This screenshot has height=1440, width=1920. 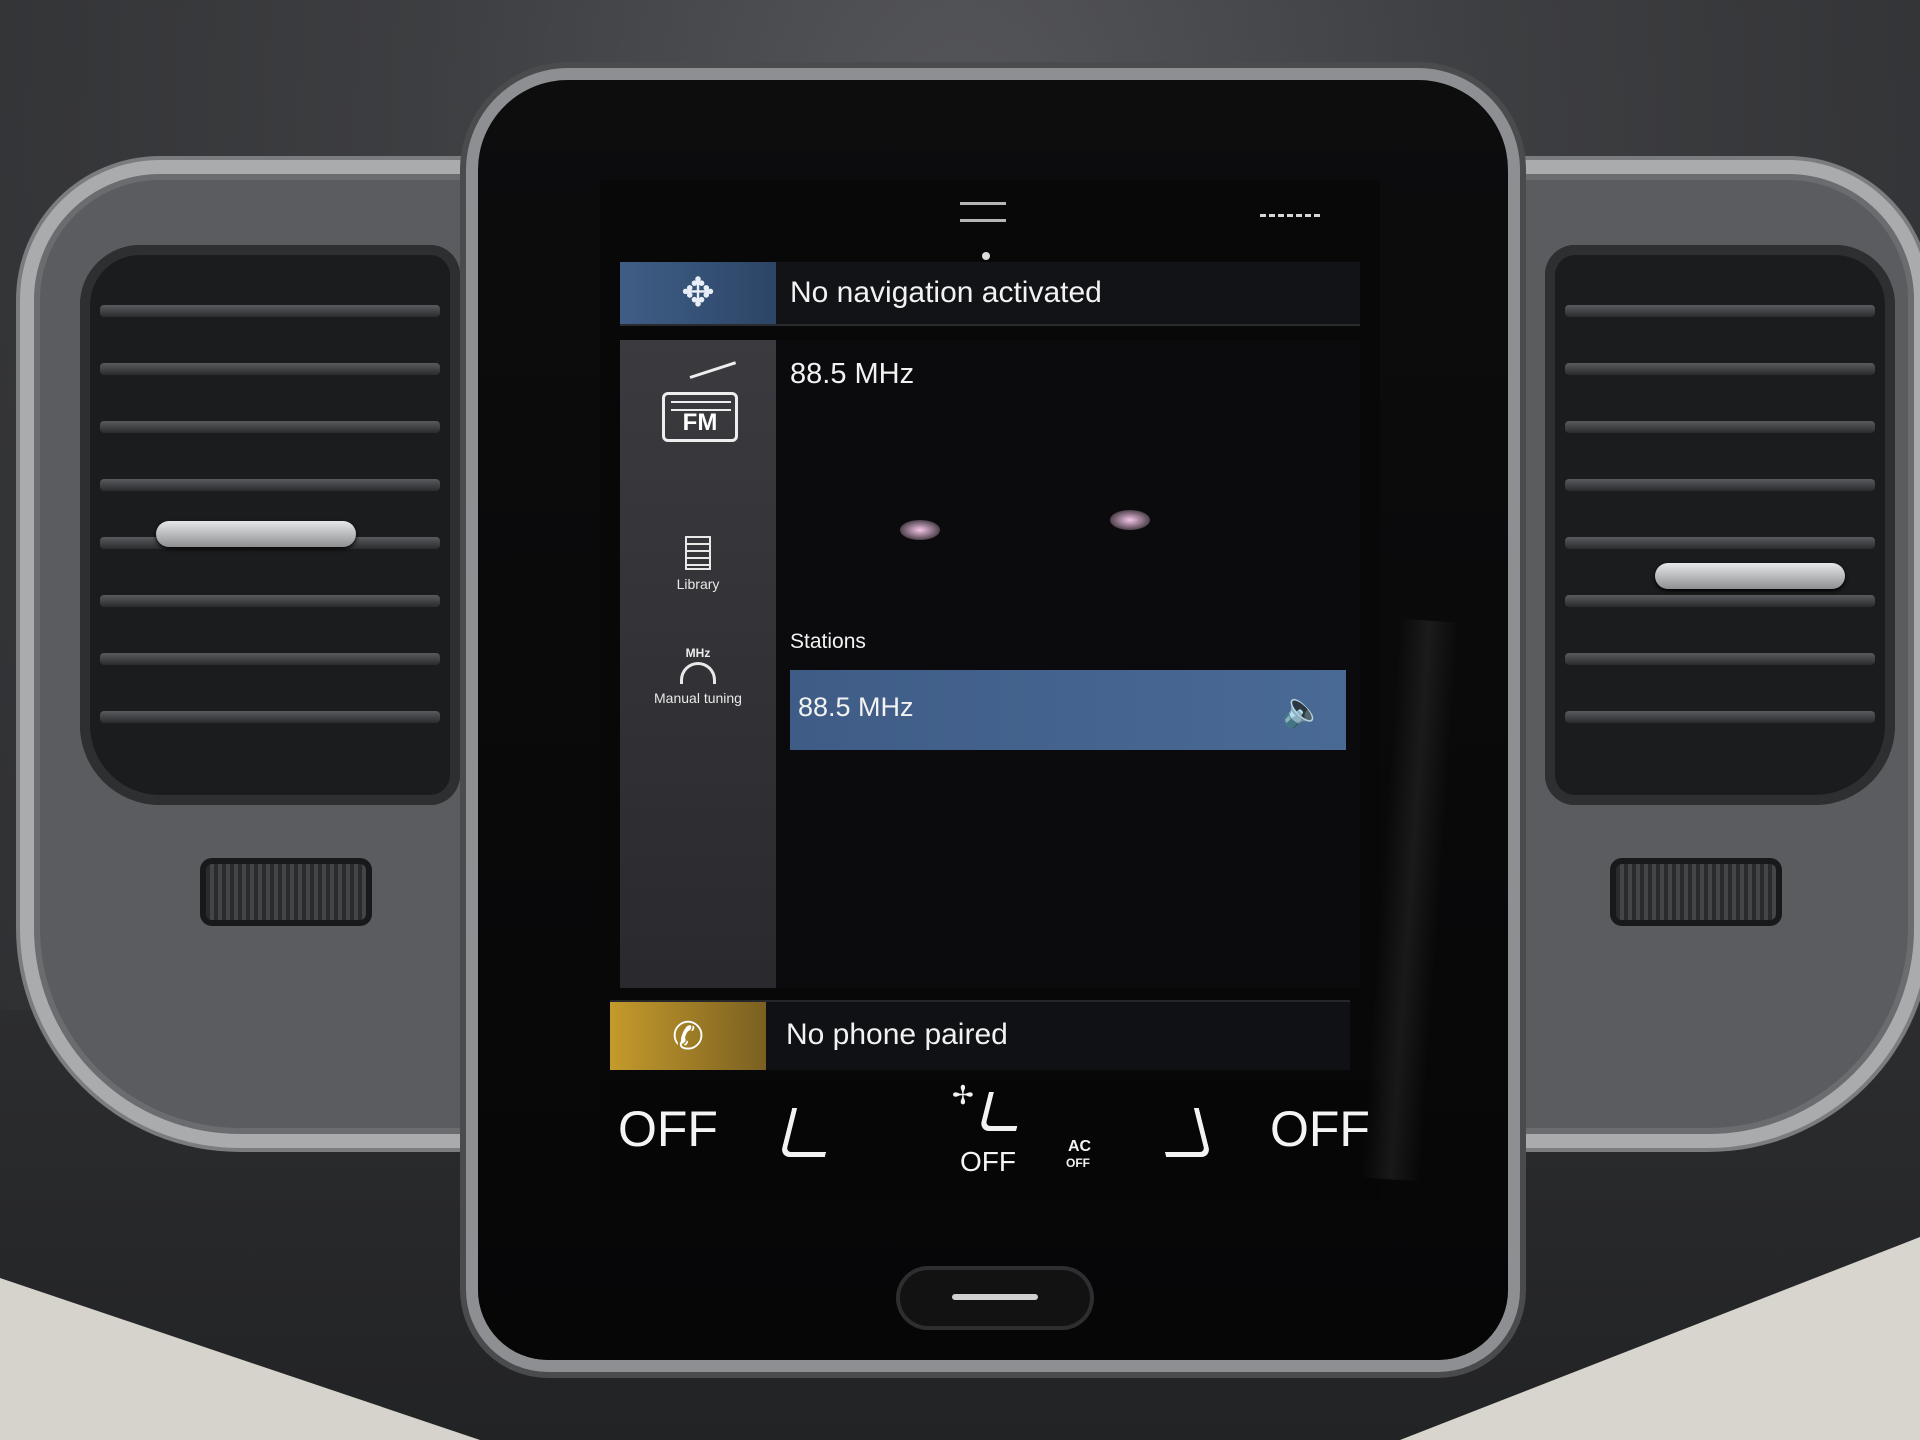 I want to click on phone-tile: ✆ No phone paired, so click(x=980, y=1035).